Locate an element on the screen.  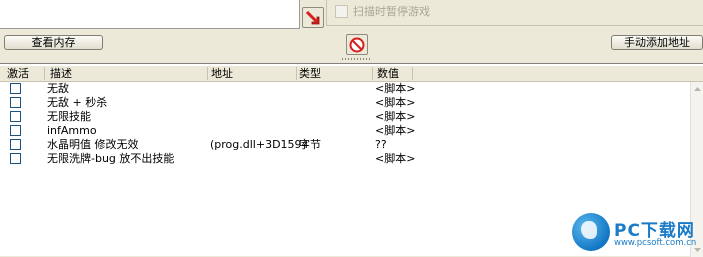
clear-list-button is located at coordinates (357, 44).